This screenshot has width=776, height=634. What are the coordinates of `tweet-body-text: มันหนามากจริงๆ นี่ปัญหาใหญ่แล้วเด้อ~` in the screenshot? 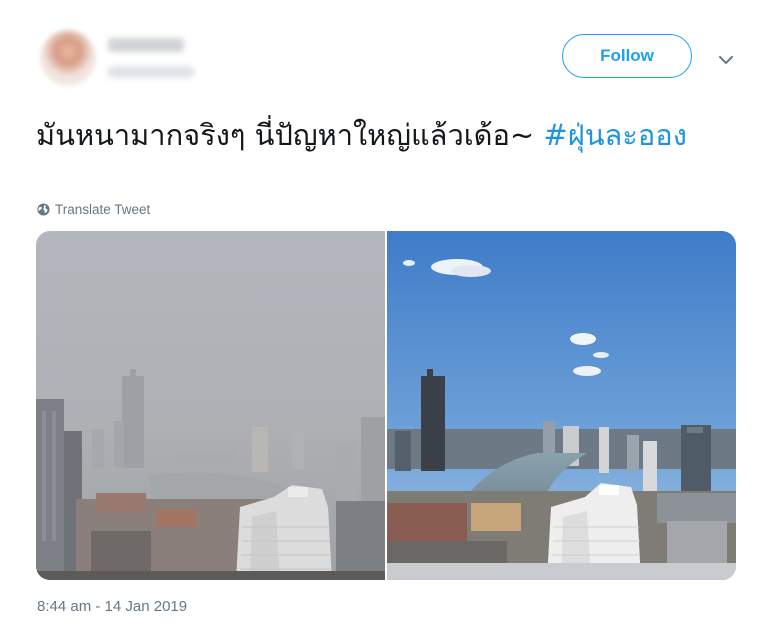 It's located at (290, 135).